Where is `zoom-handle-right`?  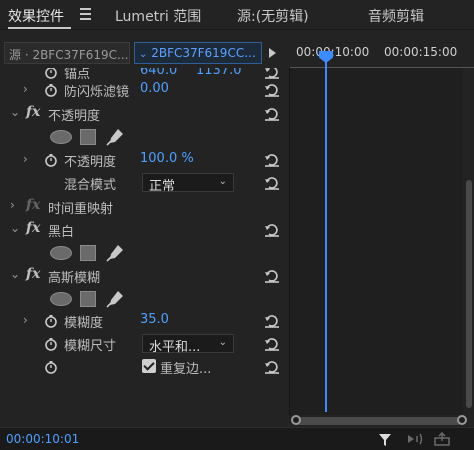 zoom-handle-right is located at coordinates (462, 420).